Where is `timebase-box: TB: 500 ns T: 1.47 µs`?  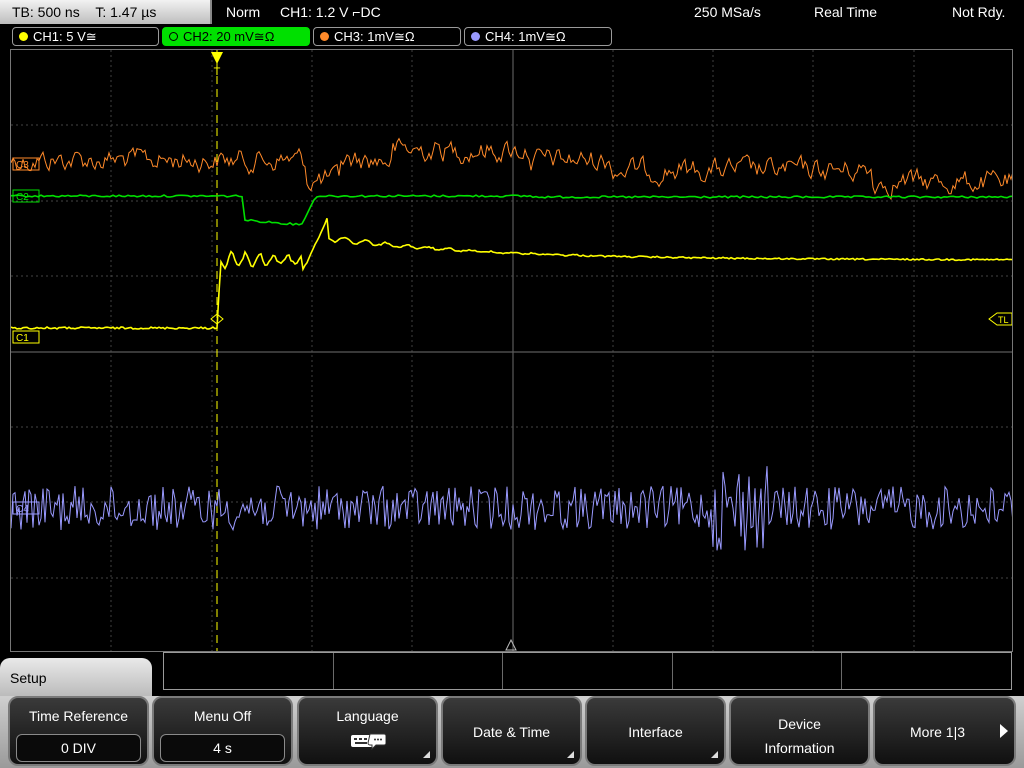 timebase-box: TB: 500 ns T: 1.47 µs is located at coordinates (106, 12).